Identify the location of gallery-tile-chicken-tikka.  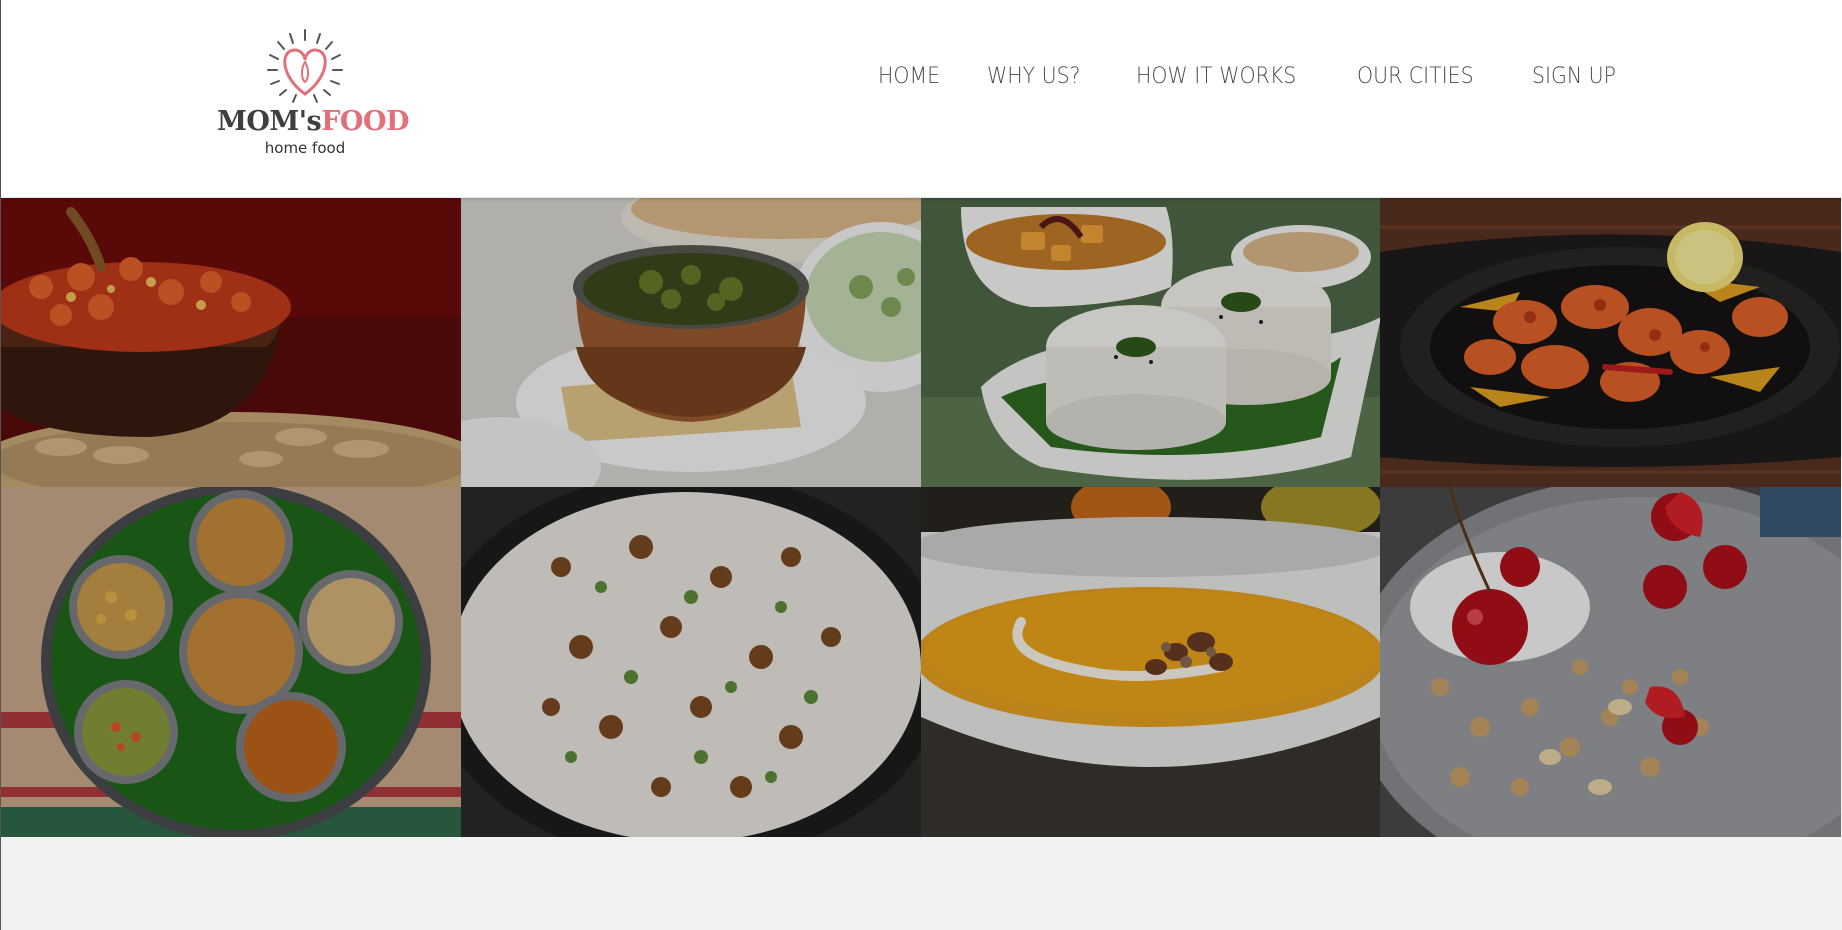
(1610, 342).